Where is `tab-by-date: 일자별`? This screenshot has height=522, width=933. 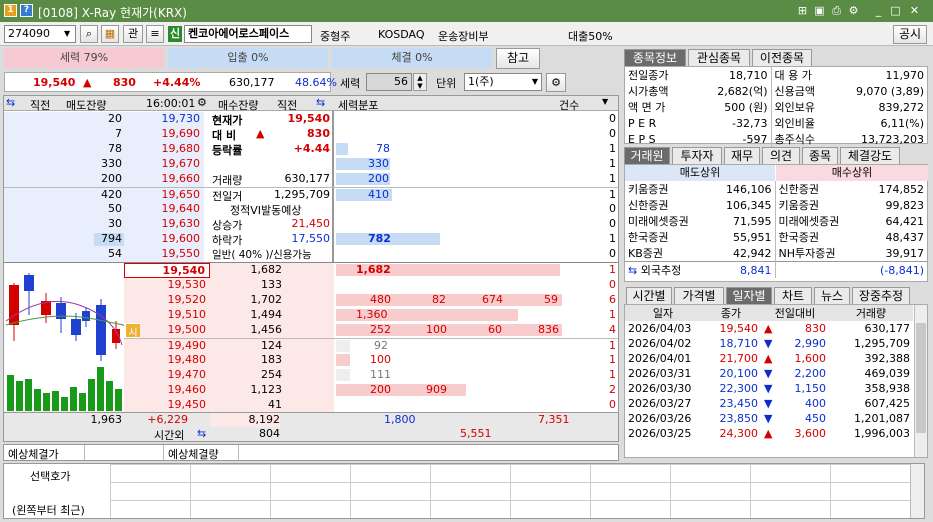 tab-by-date: 일자별 is located at coordinates (749, 295).